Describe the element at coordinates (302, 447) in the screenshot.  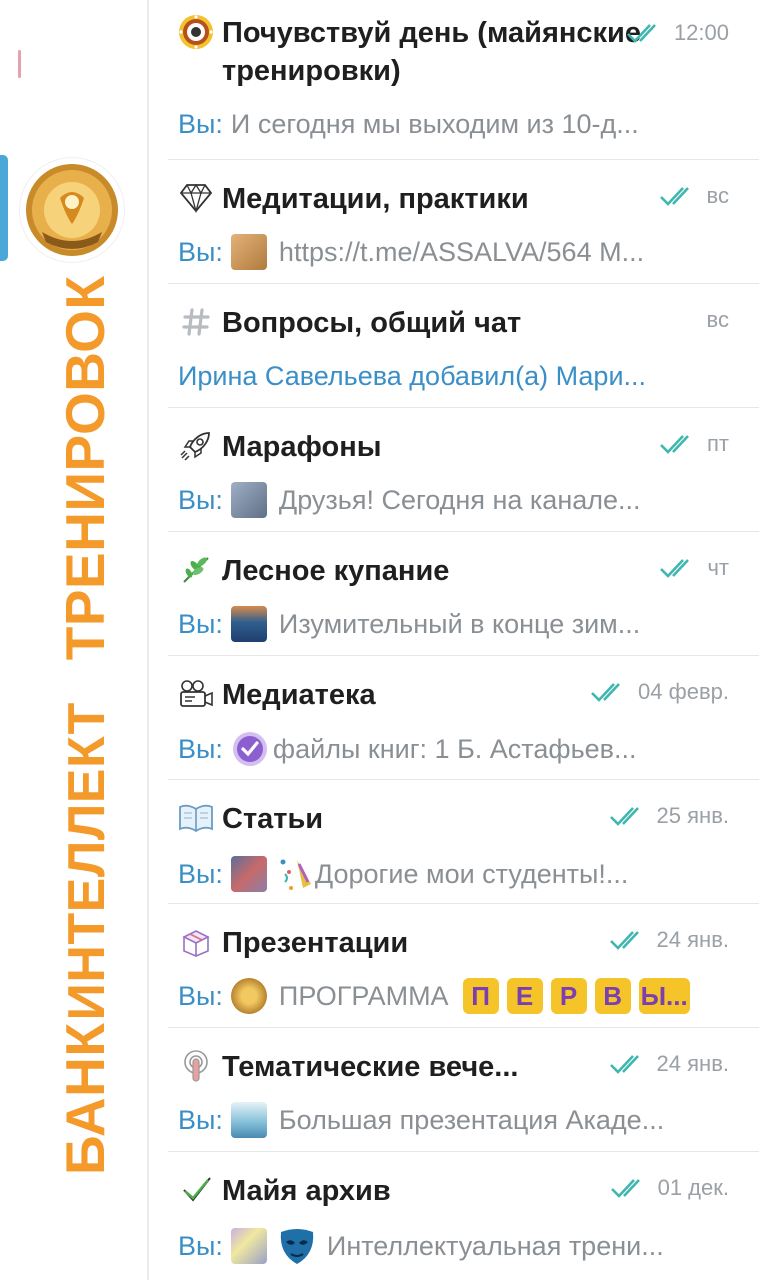
I see `chat-title: Марафоны` at that location.